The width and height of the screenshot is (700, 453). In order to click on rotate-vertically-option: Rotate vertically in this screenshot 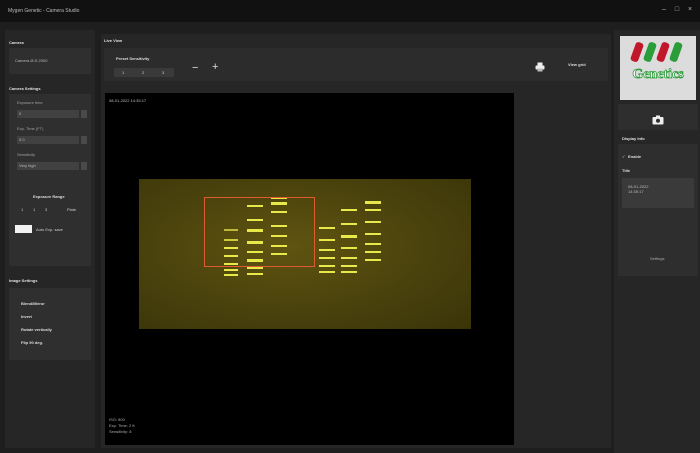, I will do `click(36, 329)`.